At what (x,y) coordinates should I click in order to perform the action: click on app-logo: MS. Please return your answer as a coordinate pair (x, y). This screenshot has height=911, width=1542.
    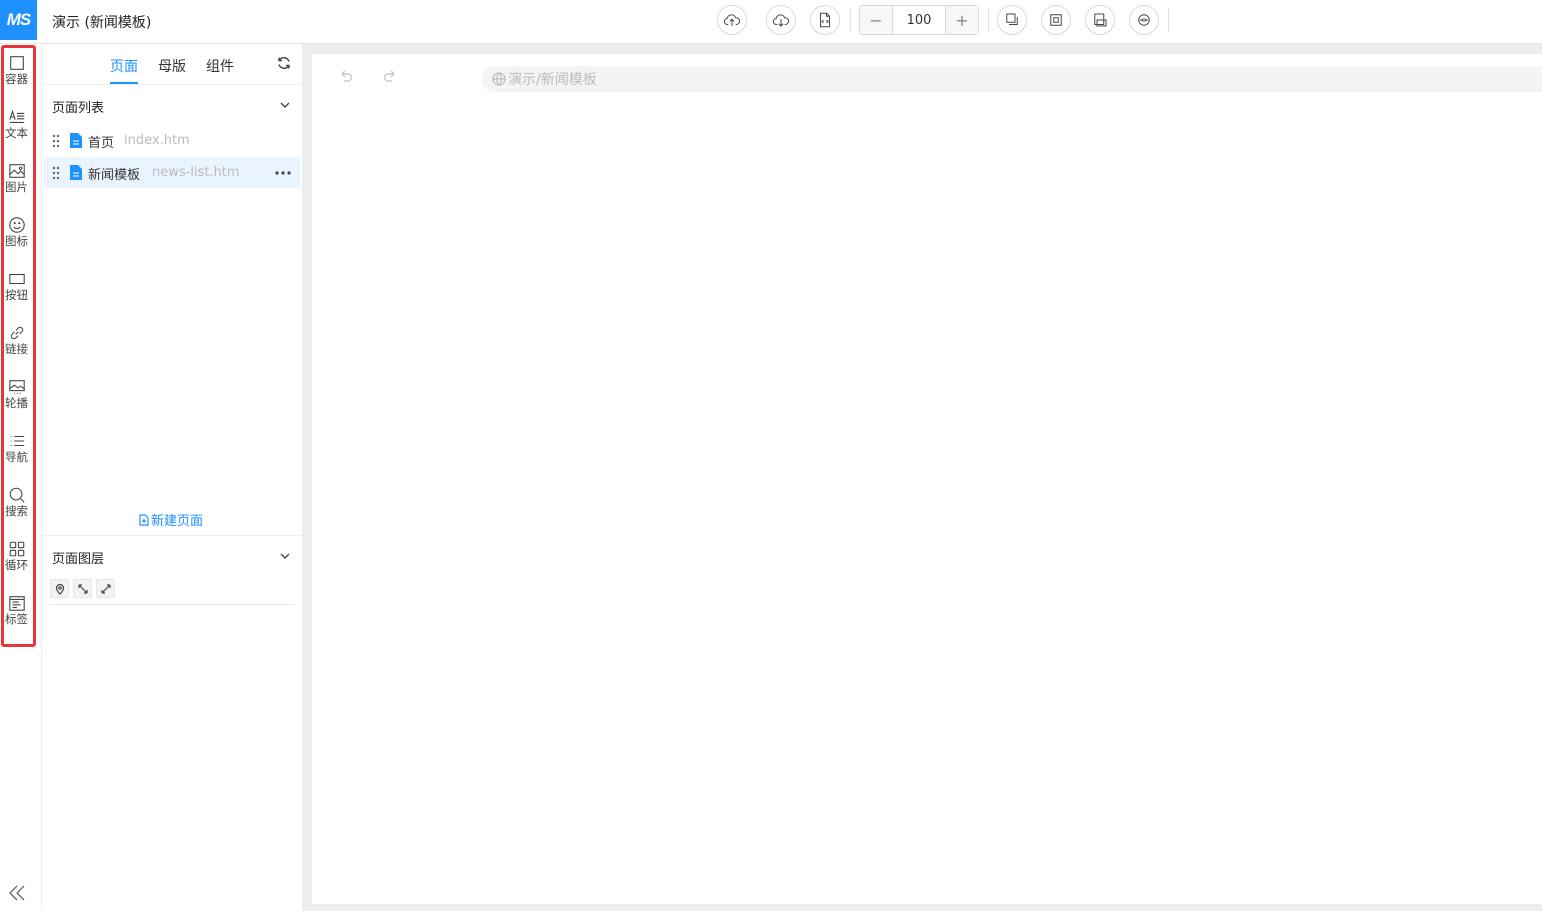
    Looking at the image, I should click on (18, 20).